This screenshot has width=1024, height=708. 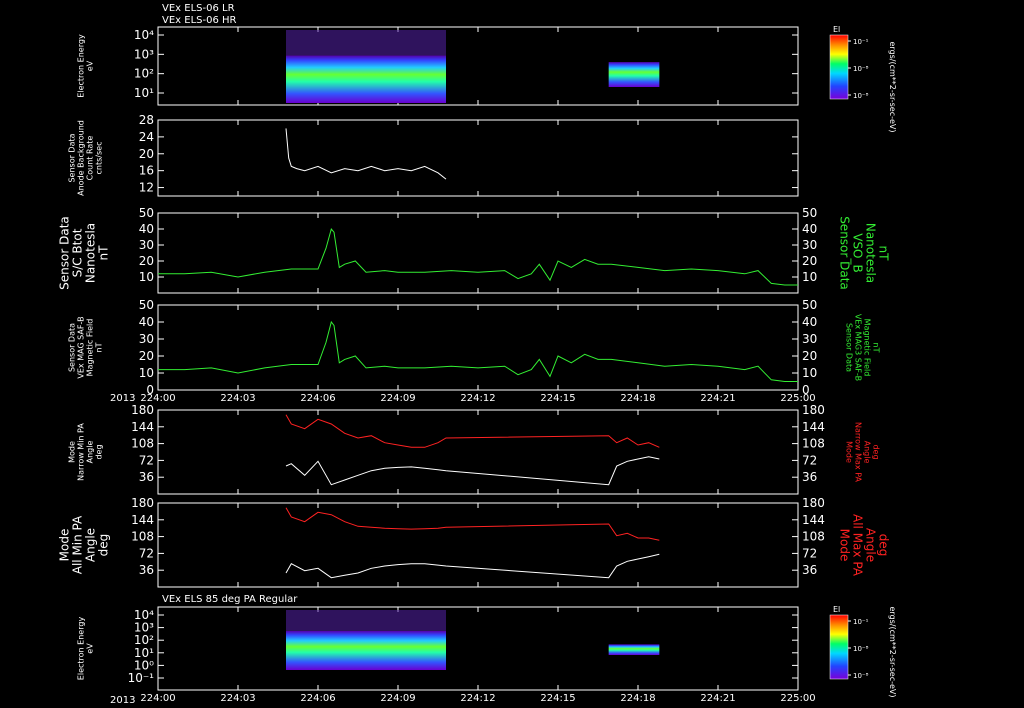 I want to click on panel7-title: VEx ELS 85 deg PA Regular, so click(x=230, y=599).